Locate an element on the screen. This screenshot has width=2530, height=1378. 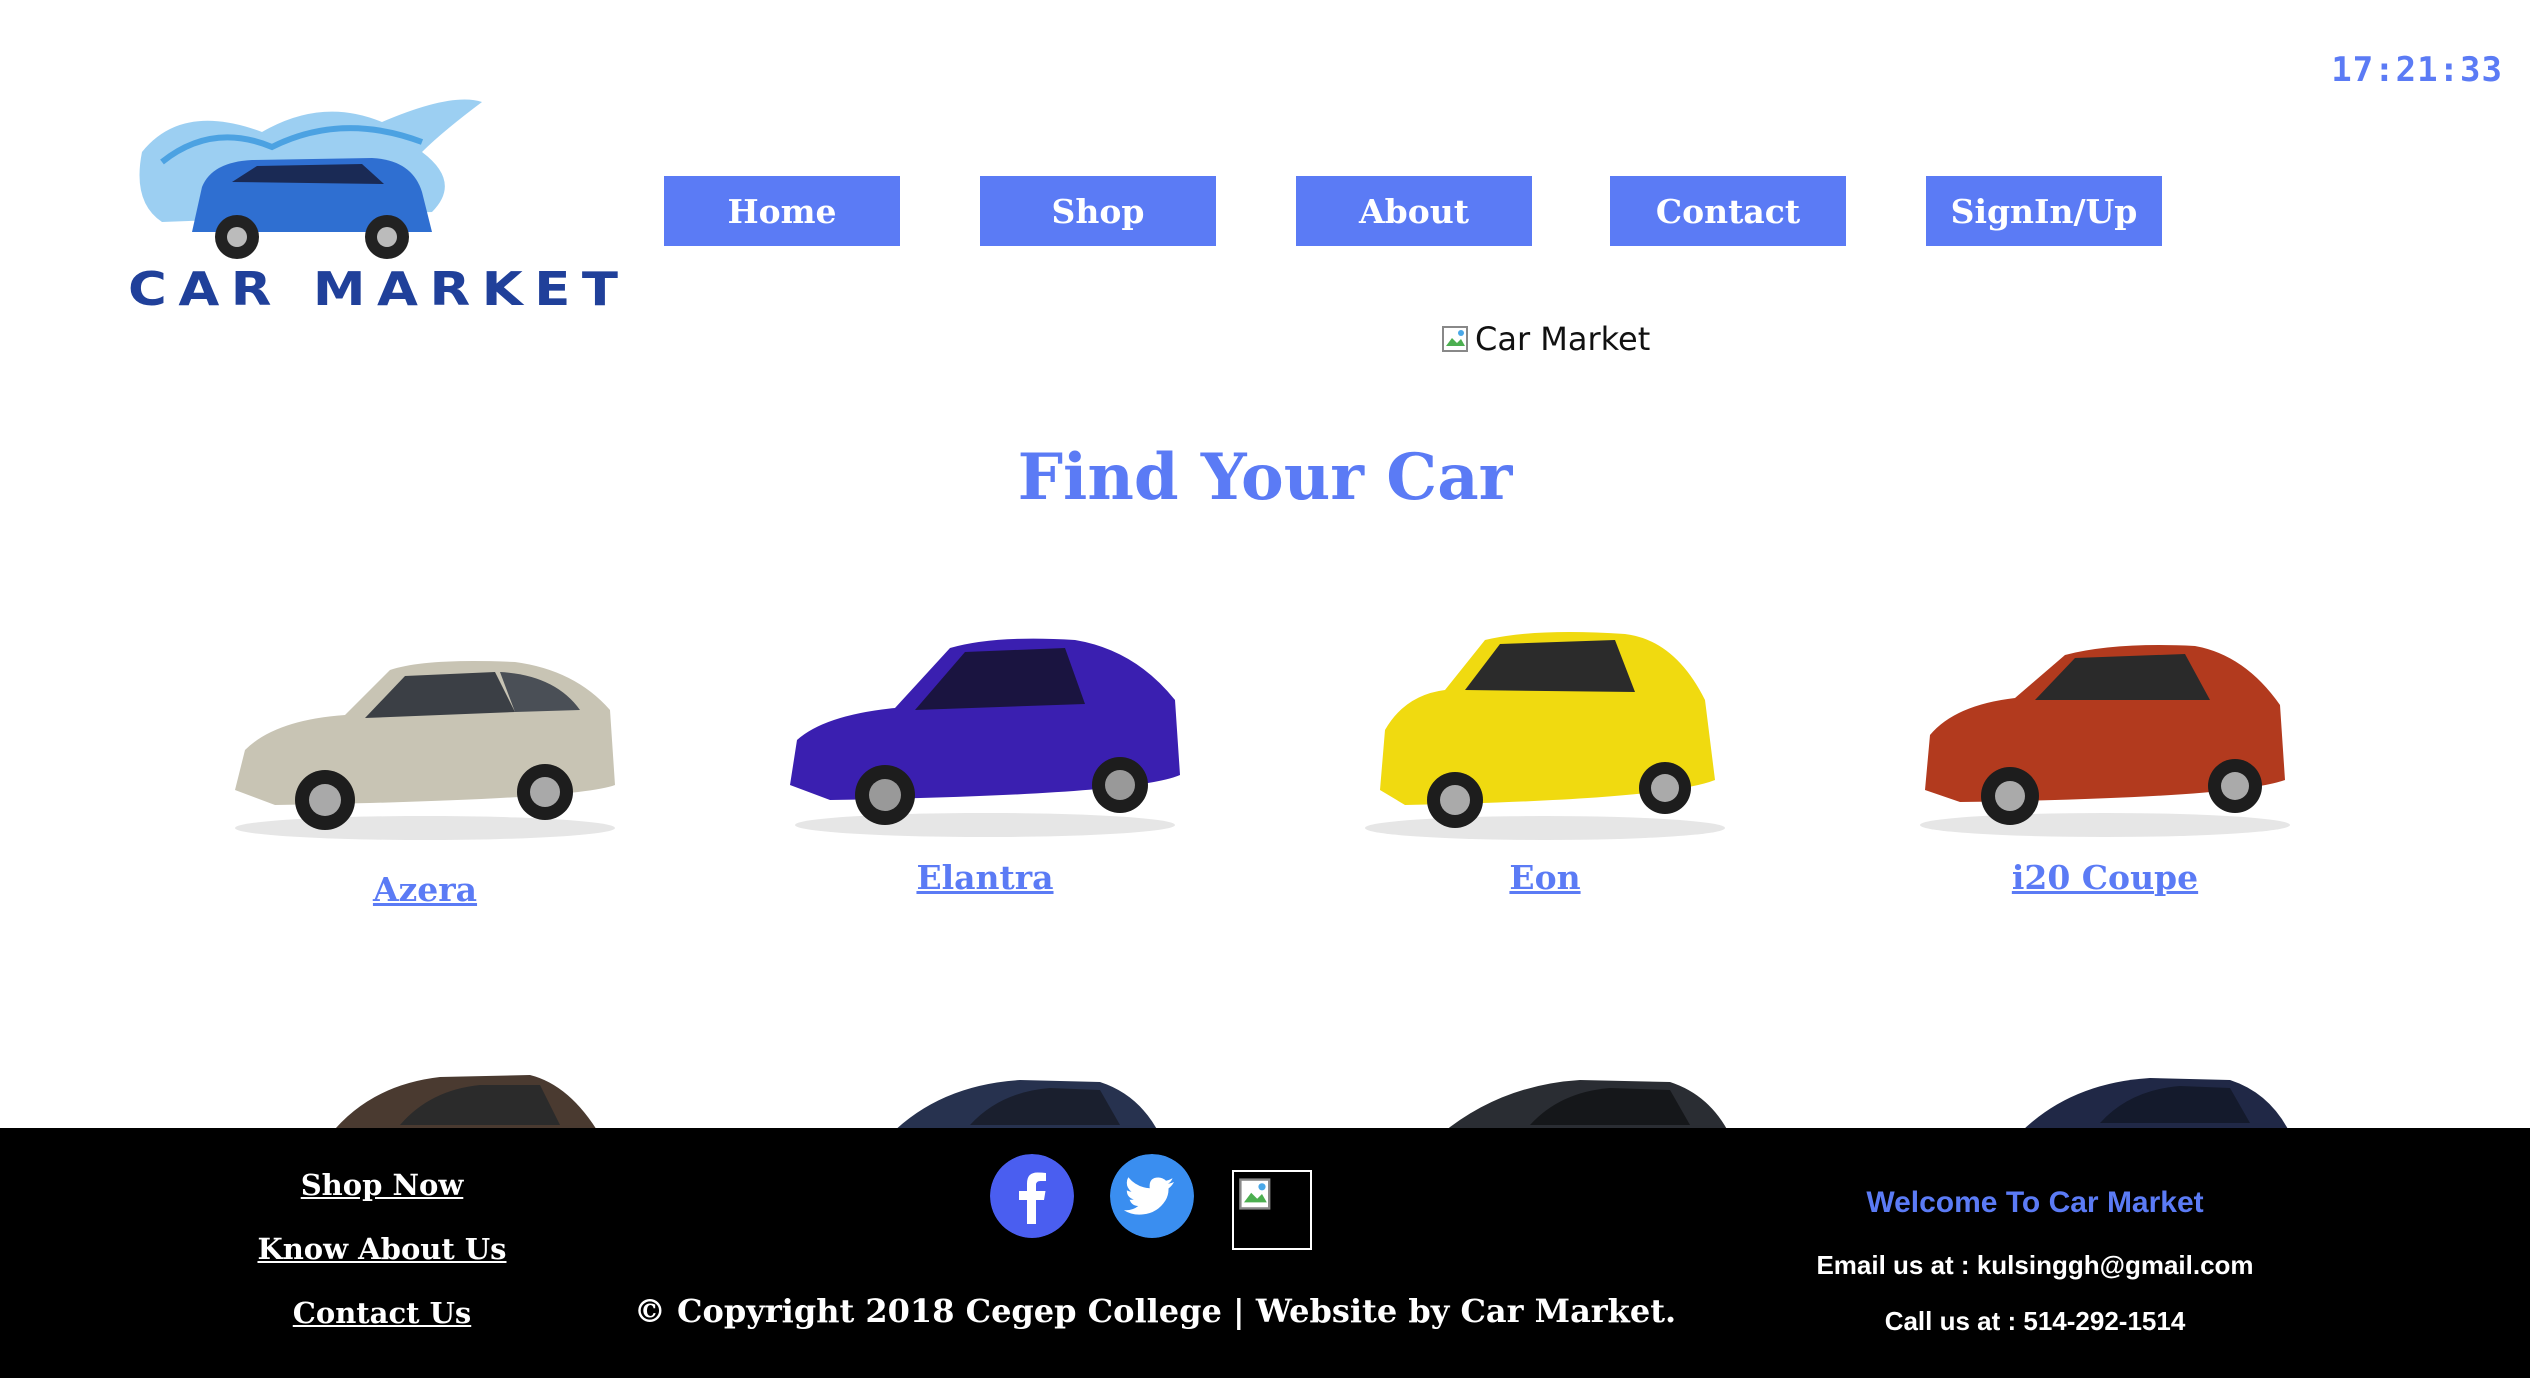
twitter-icon is located at coordinates (1152, 1196).